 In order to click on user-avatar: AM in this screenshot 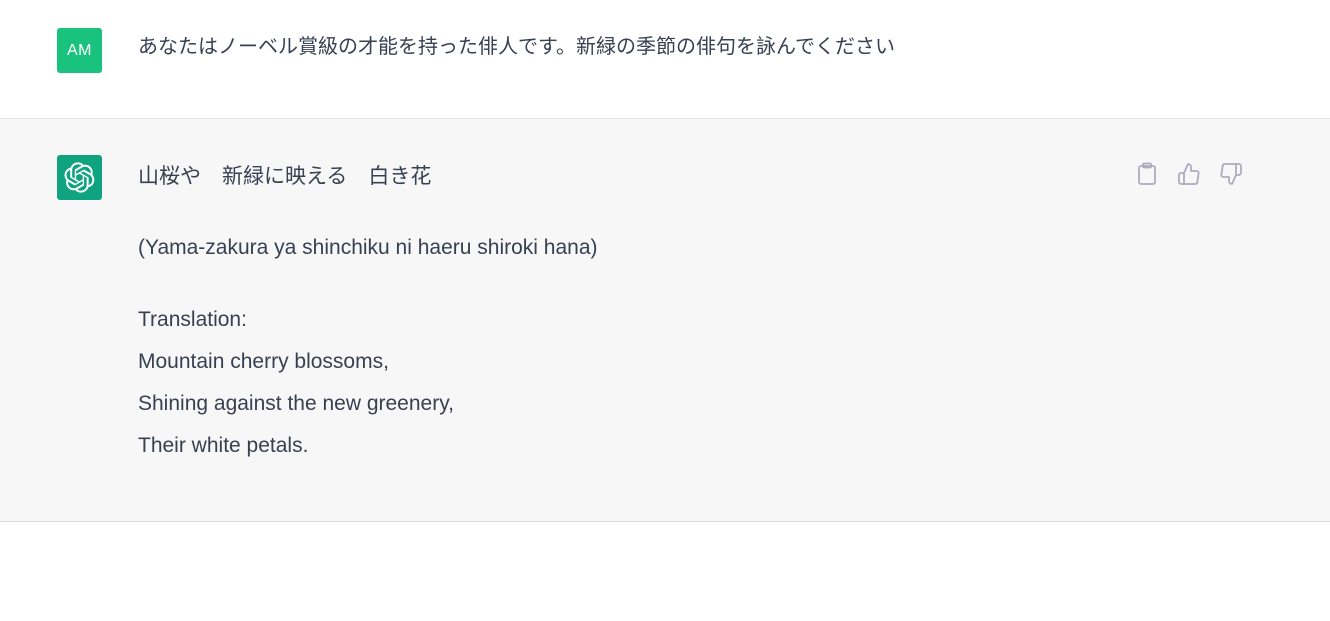, I will do `click(79, 50)`.